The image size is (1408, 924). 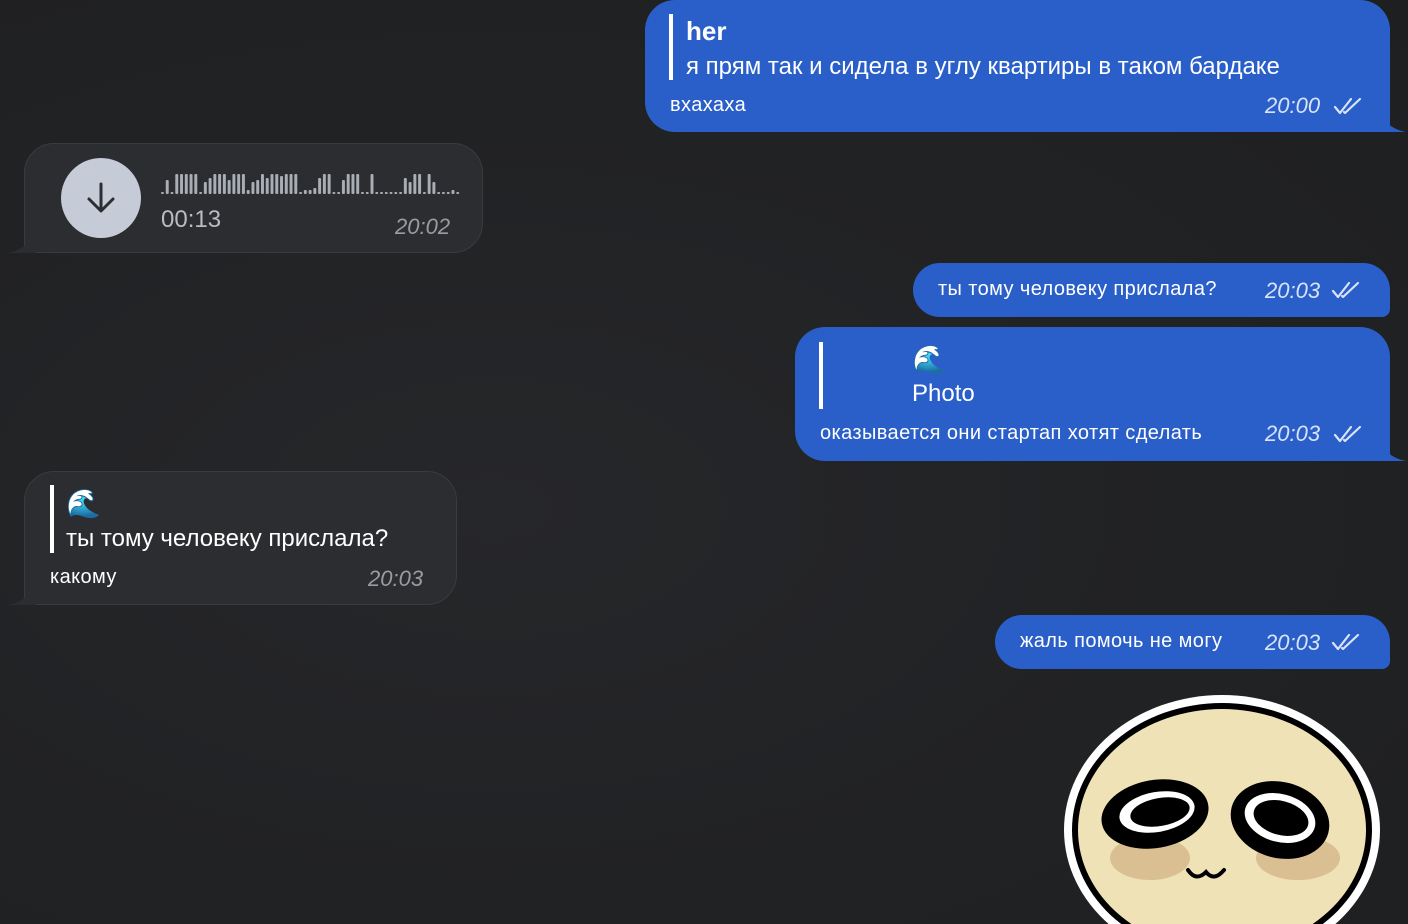 I want to click on reply-quote-text: ты тому человеку прислала?, so click(x=227, y=538).